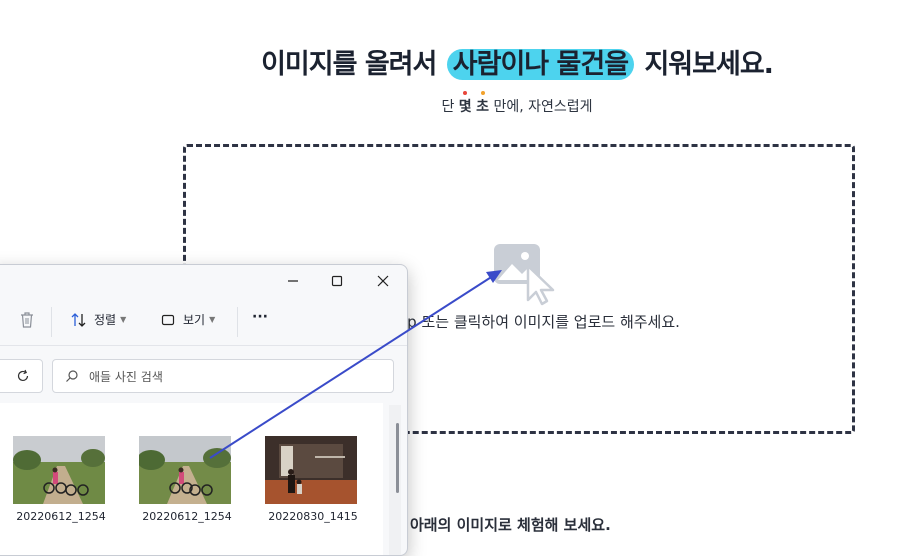 The height and width of the screenshot is (556, 920). I want to click on drag-arrow-overlay, so click(355, 364).